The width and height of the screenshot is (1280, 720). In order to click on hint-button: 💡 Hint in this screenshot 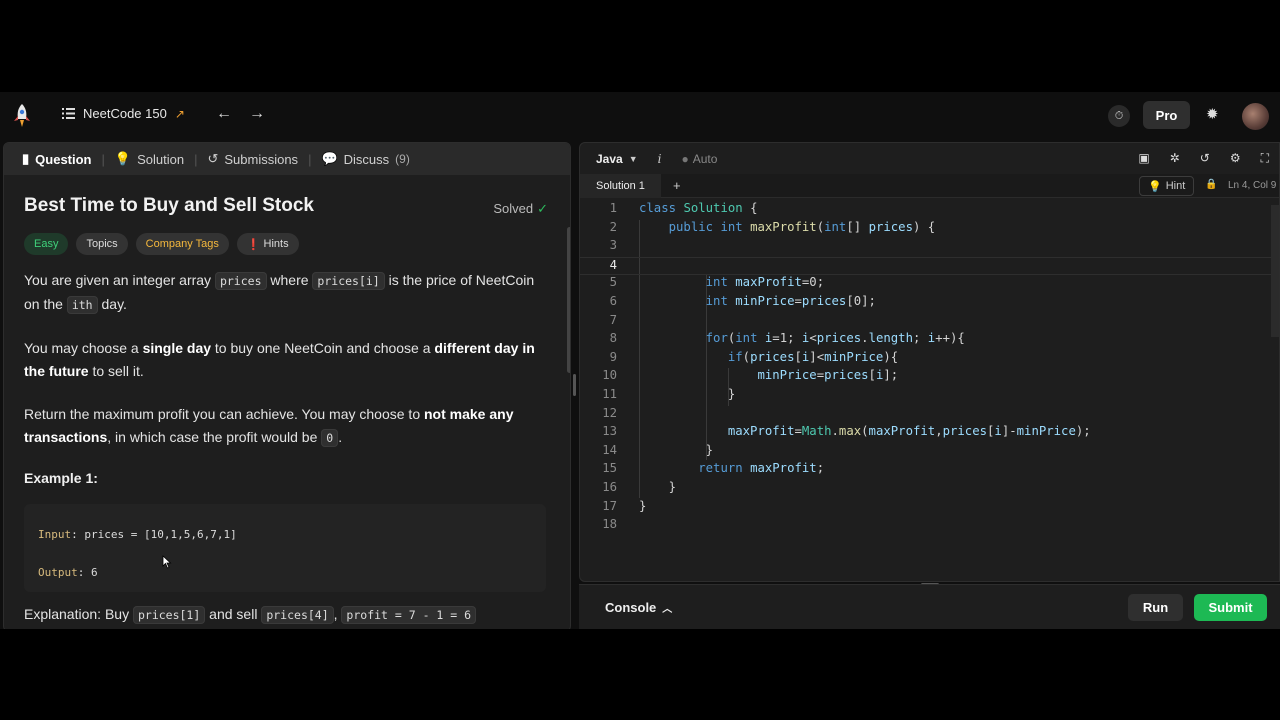, I will do `click(1167, 186)`.